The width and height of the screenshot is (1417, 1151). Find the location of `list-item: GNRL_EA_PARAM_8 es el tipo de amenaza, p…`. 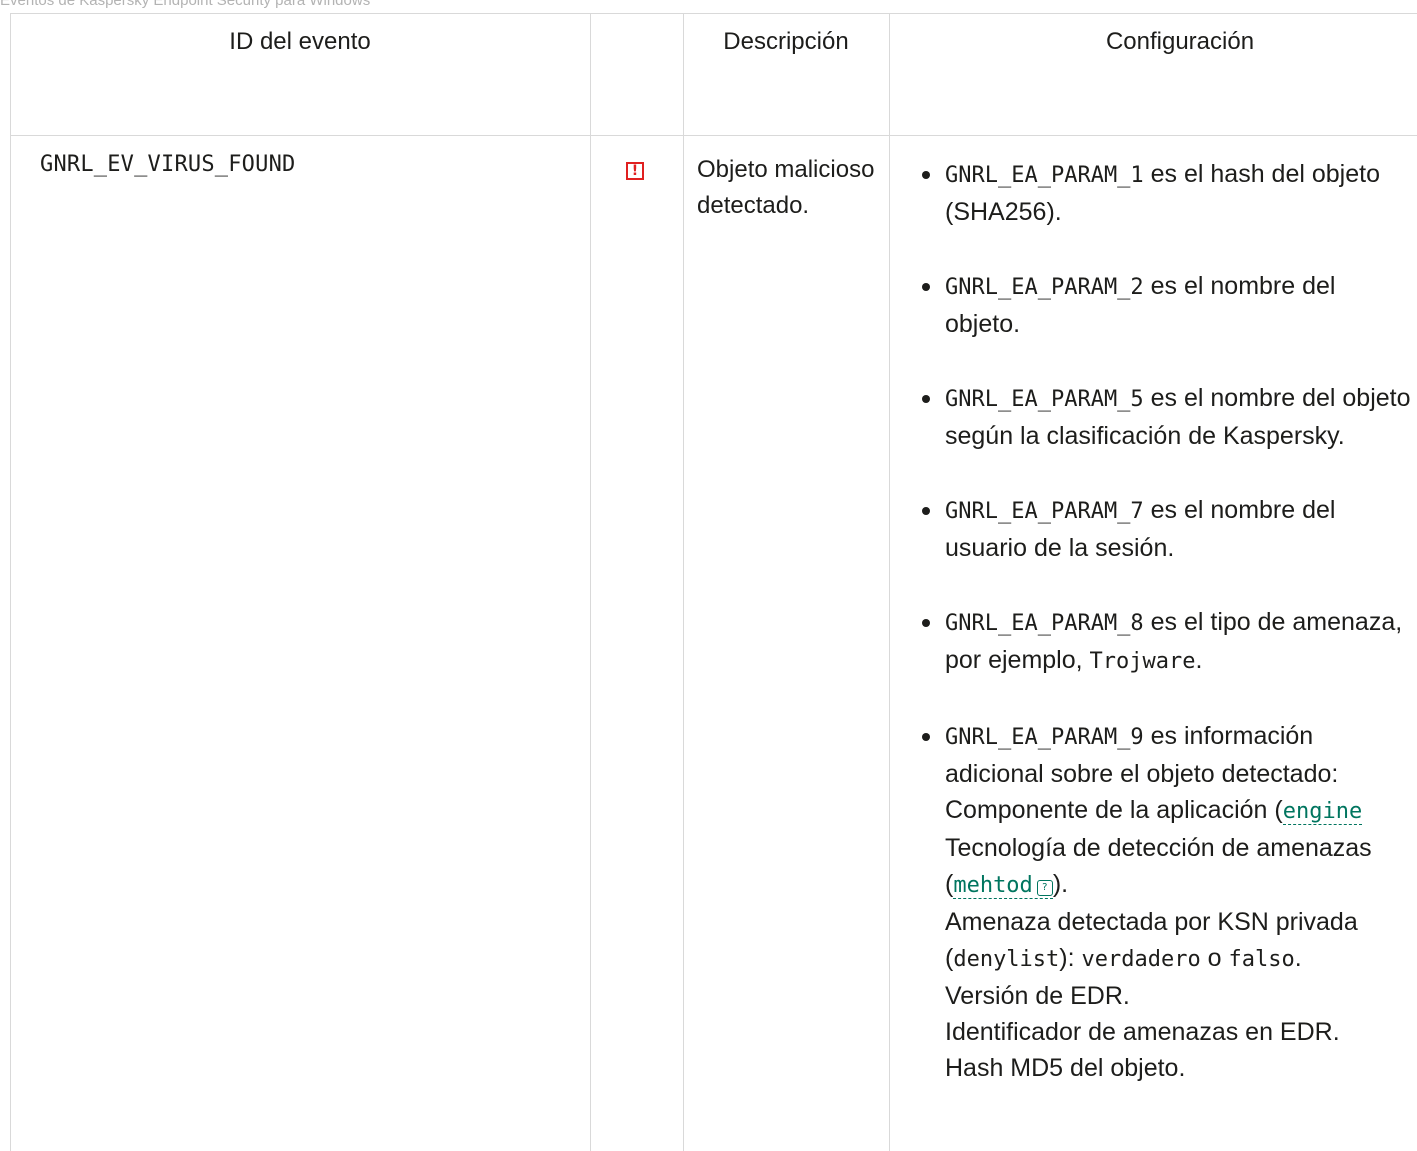

list-item: GNRL_EA_PARAM_8 es el tipo de amenaza, p… is located at coordinates (1164, 642).